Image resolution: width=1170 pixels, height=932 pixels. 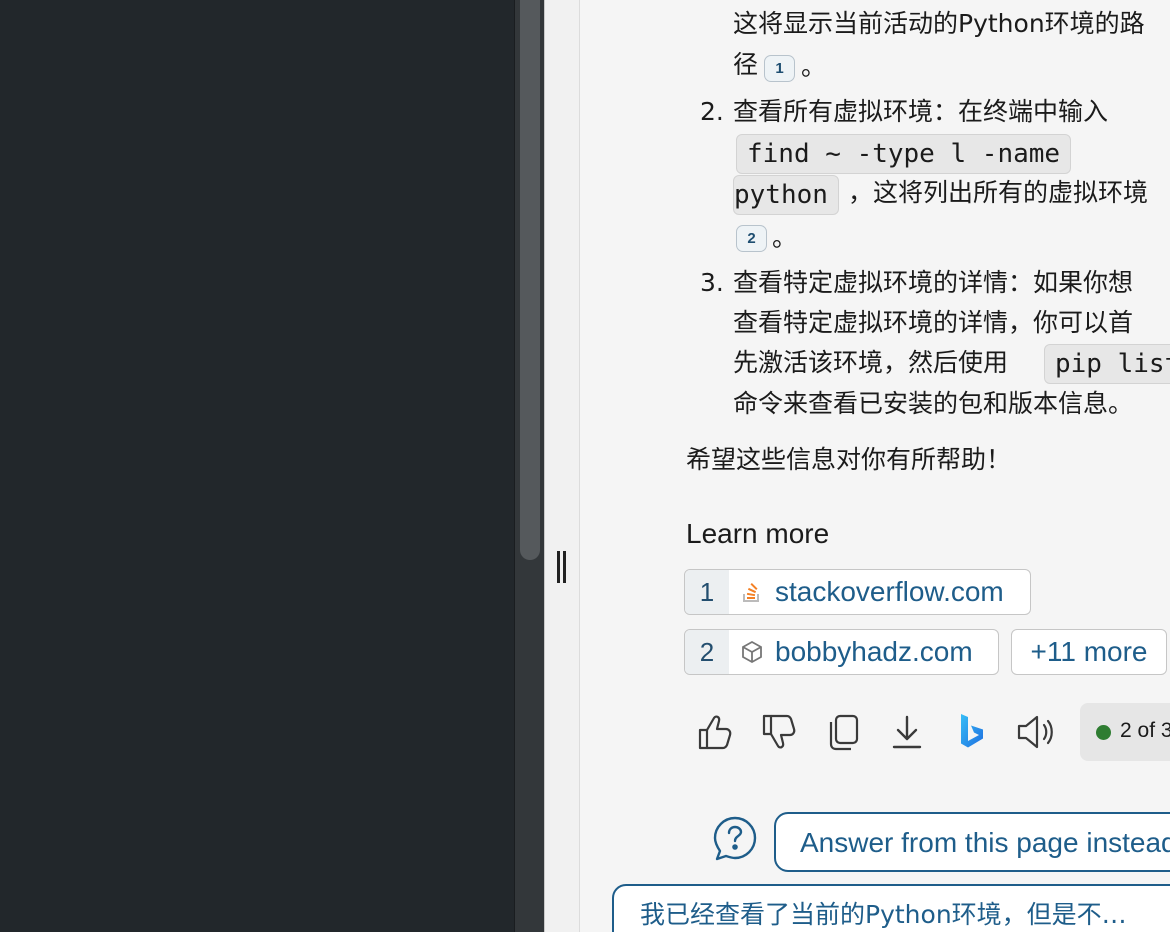 What do you see at coordinates (746, 64) in the screenshot?
I see `list-item-1-text-cont: 径` at bounding box center [746, 64].